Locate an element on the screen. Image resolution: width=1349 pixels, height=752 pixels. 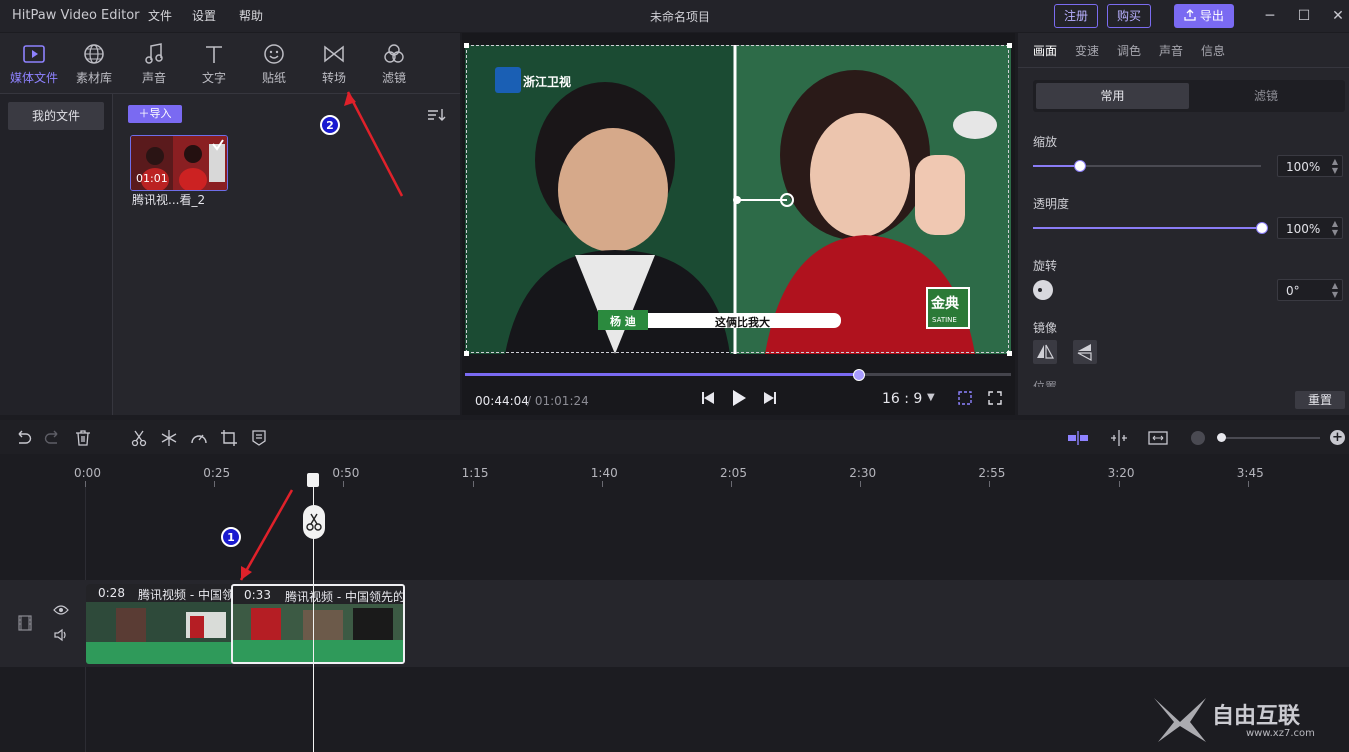
watermark-brand: 自由互联 is located at coordinates (1256, 716).